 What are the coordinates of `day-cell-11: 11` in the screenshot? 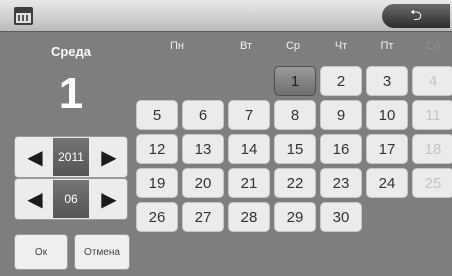 It's located at (432, 115).